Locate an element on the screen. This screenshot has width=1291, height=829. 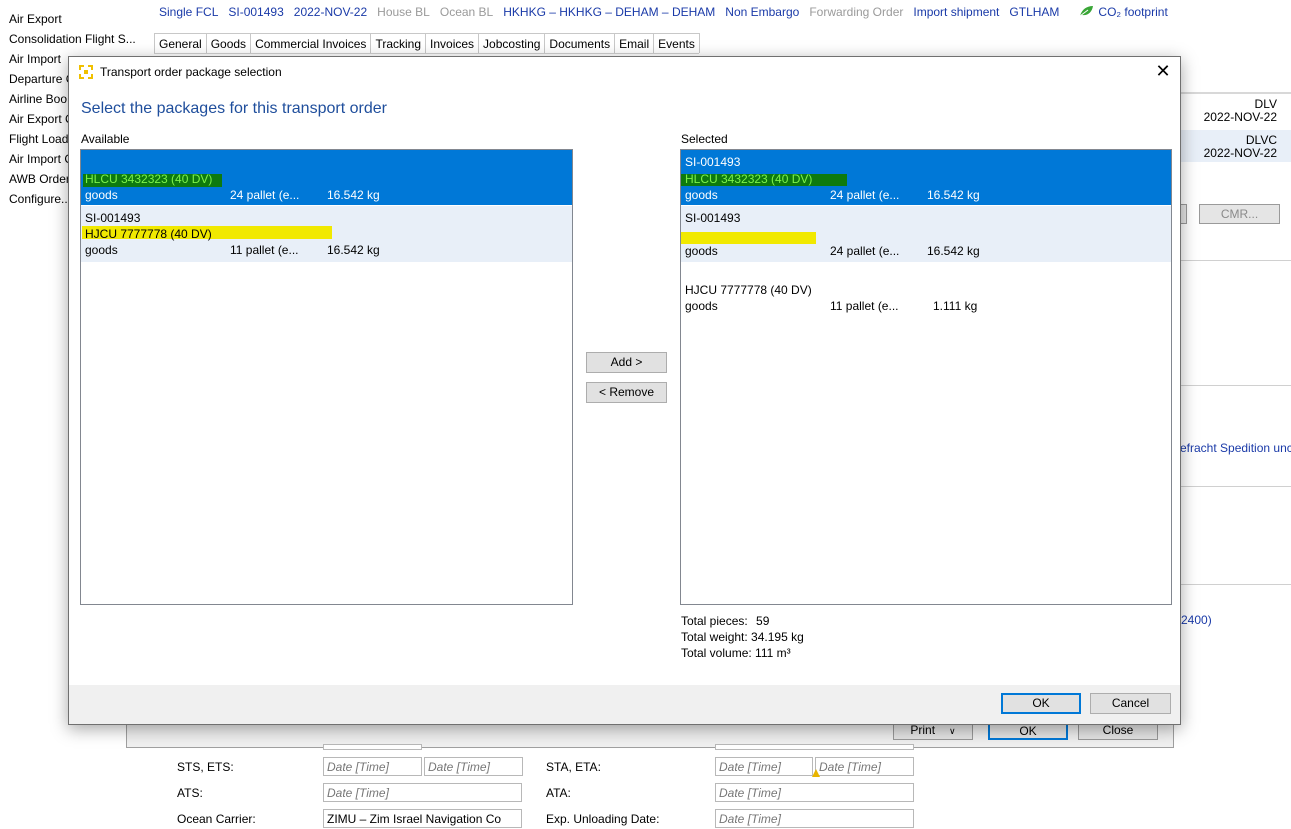
available-label: Available is located at coordinates (105, 139).